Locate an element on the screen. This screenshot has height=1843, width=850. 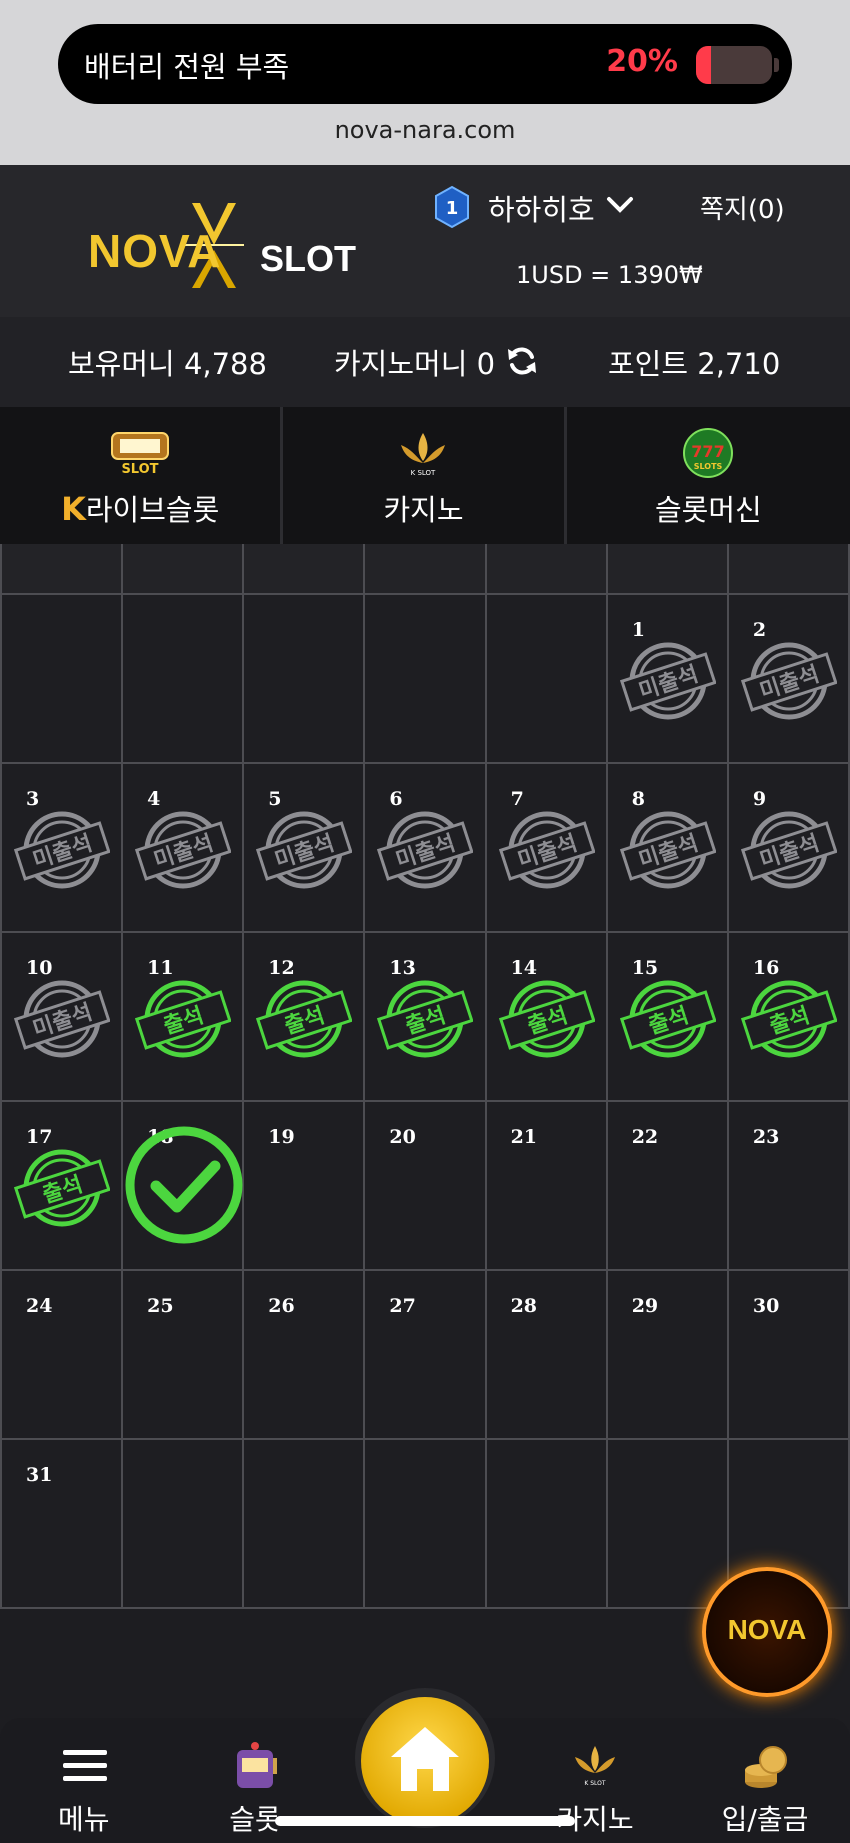
calendar-day-cell: 22 is located at coordinates (668, 1185).